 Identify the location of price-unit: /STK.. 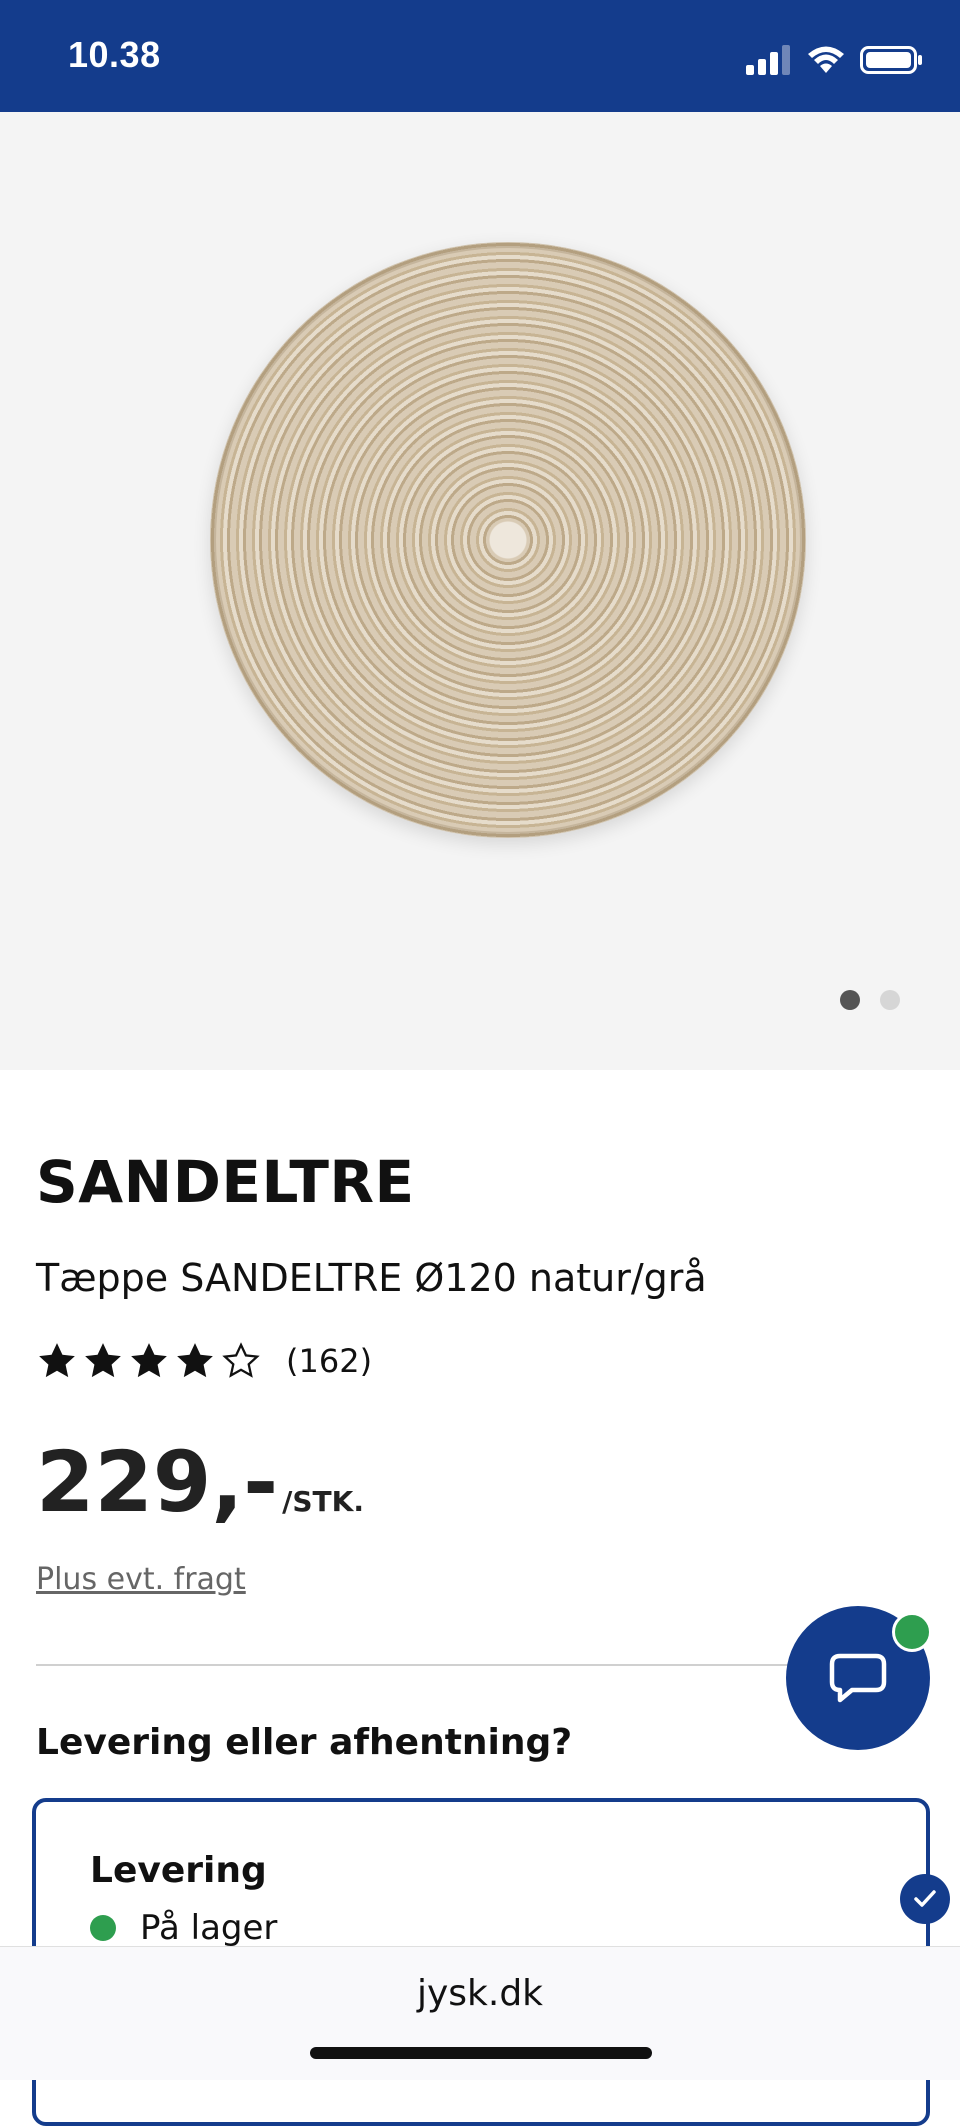
(323, 1501).